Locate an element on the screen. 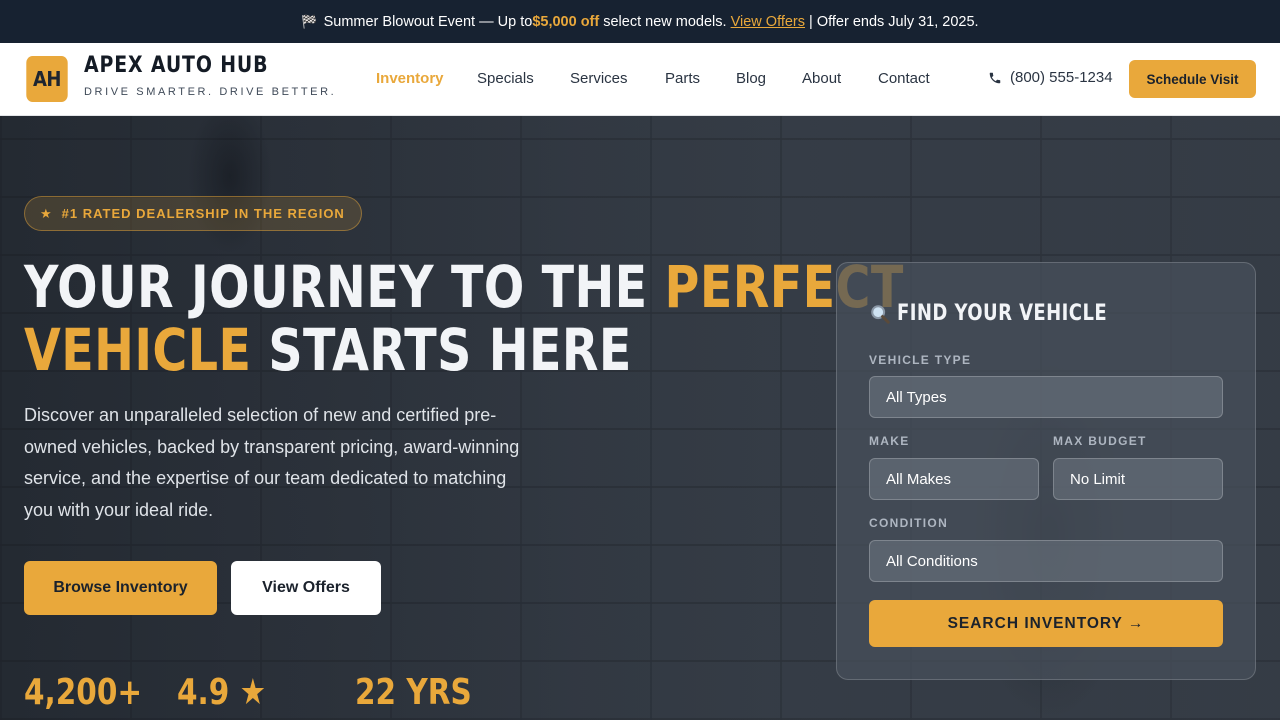 This screenshot has width=1280, height=720. rated-badge: ★ #1 RATED DEALERSHIP IN THE REGION is located at coordinates (193, 213).